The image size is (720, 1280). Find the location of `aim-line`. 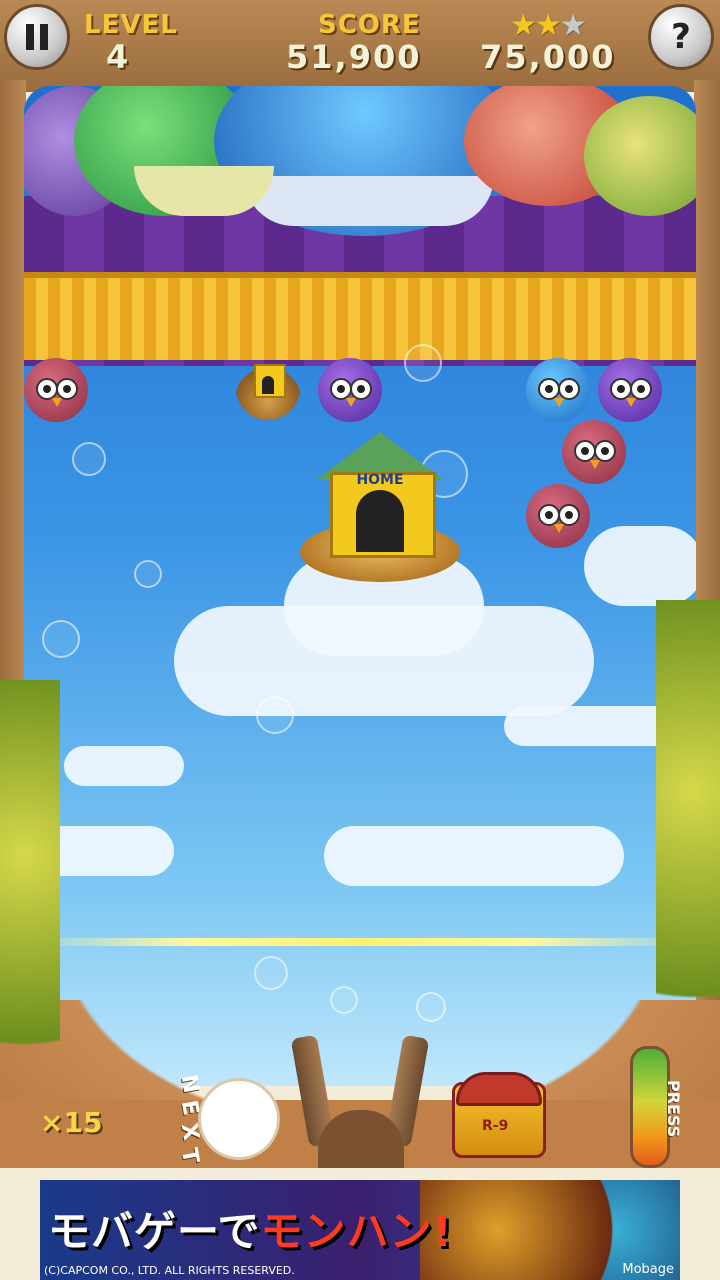

aim-line is located at coordinates (360, 942).